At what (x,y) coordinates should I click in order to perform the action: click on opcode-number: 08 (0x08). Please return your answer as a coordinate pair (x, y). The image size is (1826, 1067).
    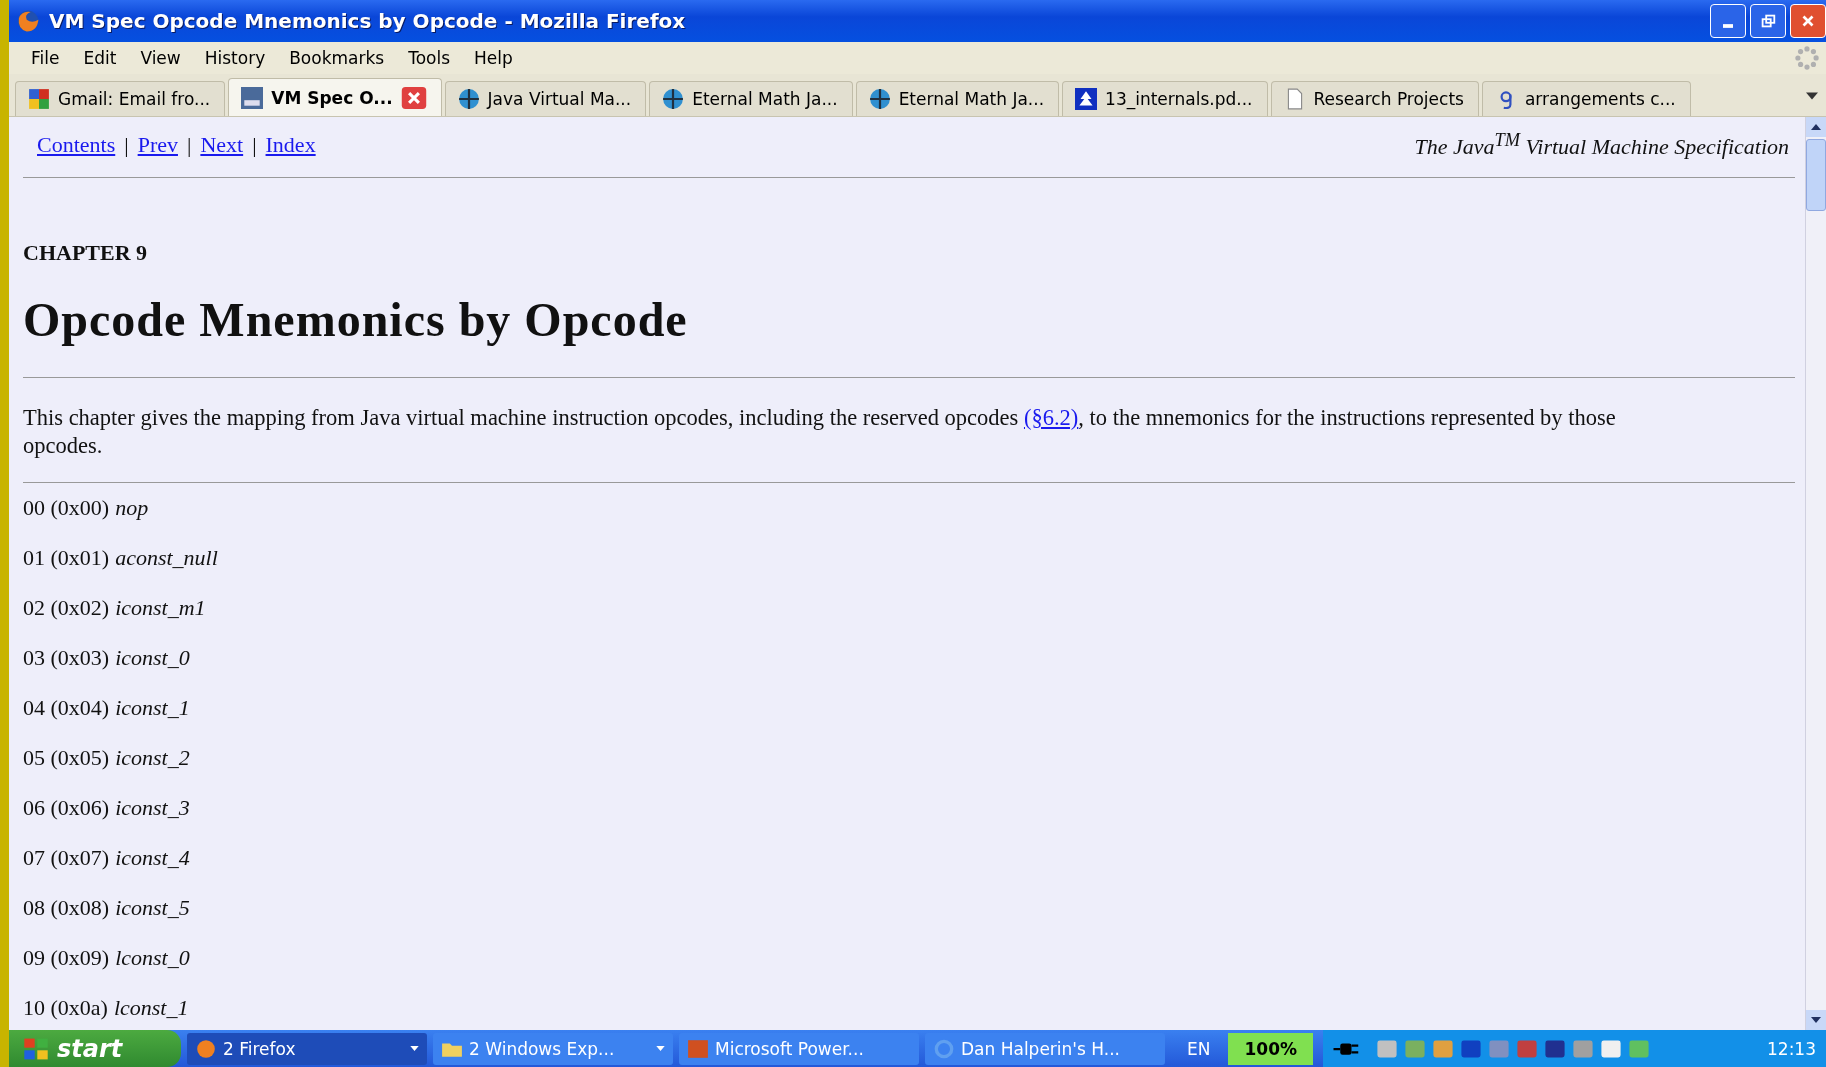
    Looking at the image, I should click on (66, 908).